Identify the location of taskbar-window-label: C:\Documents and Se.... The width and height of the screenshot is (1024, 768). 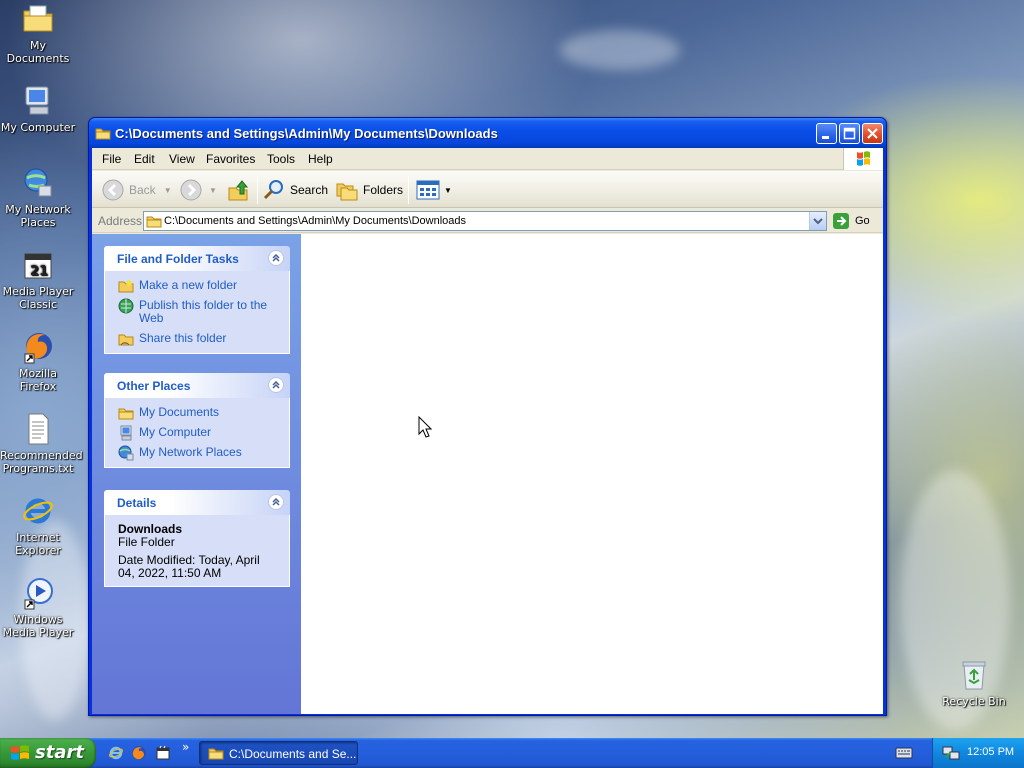
(293, 754).